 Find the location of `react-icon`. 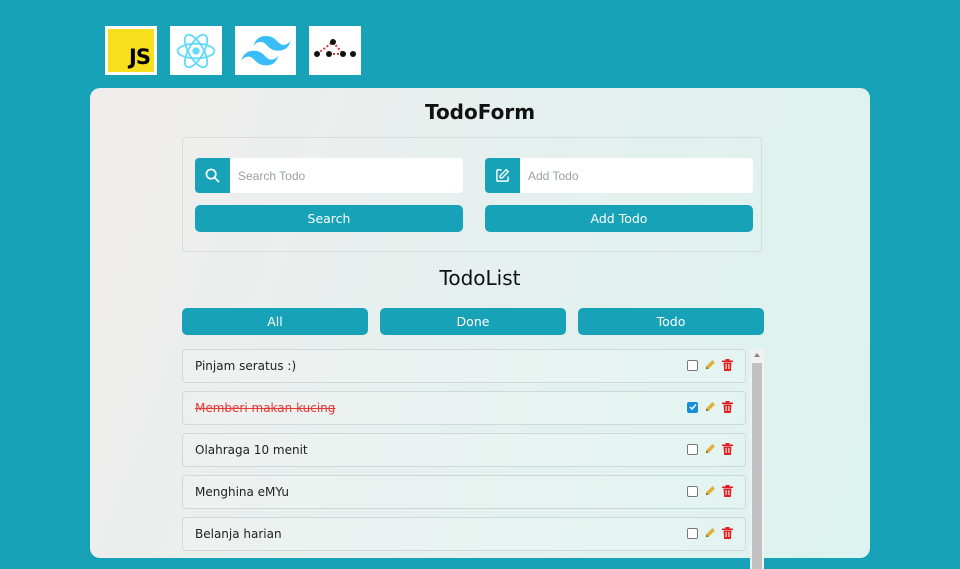

react-icon is located at coordinates (196, 50).